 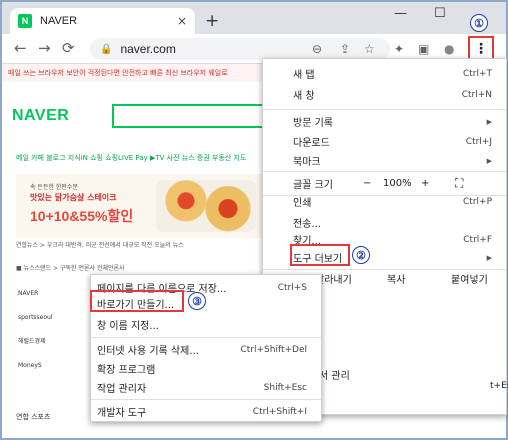 I want to click on menu-new-window: 새 창 Ctrl+N, so click(x=384, y=94).